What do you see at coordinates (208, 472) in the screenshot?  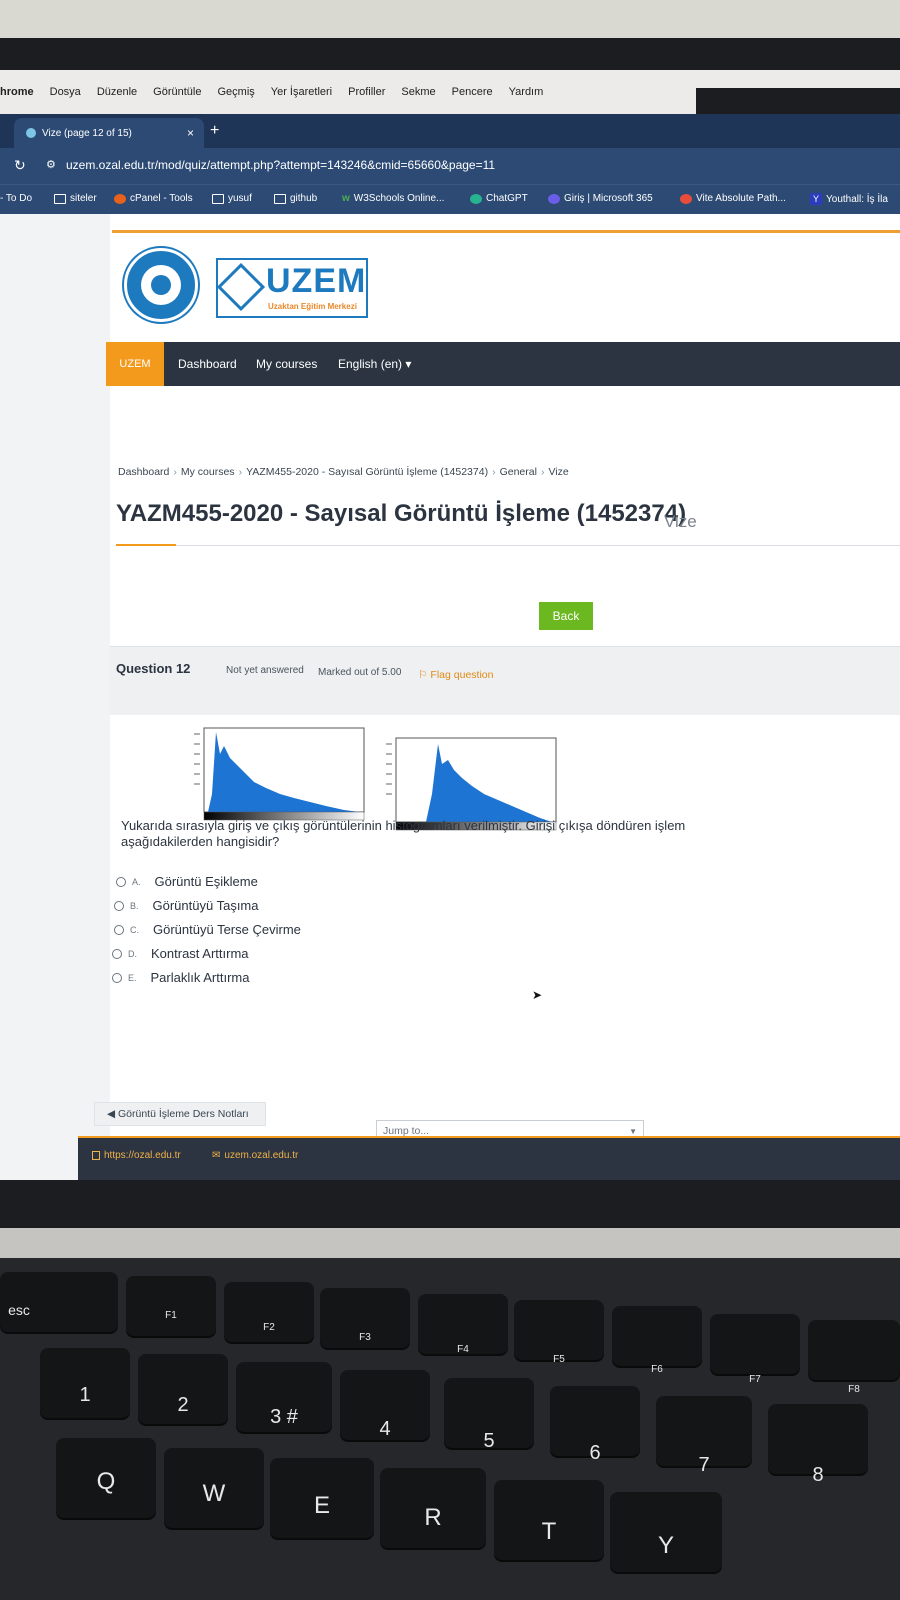 I see `breadcrumb-my-courses: My courses` at bounding box center [208, 472].